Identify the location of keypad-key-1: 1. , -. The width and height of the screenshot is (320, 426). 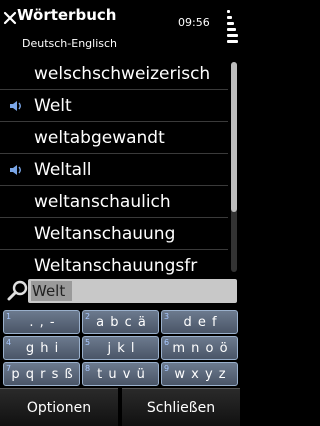
(41, 322).